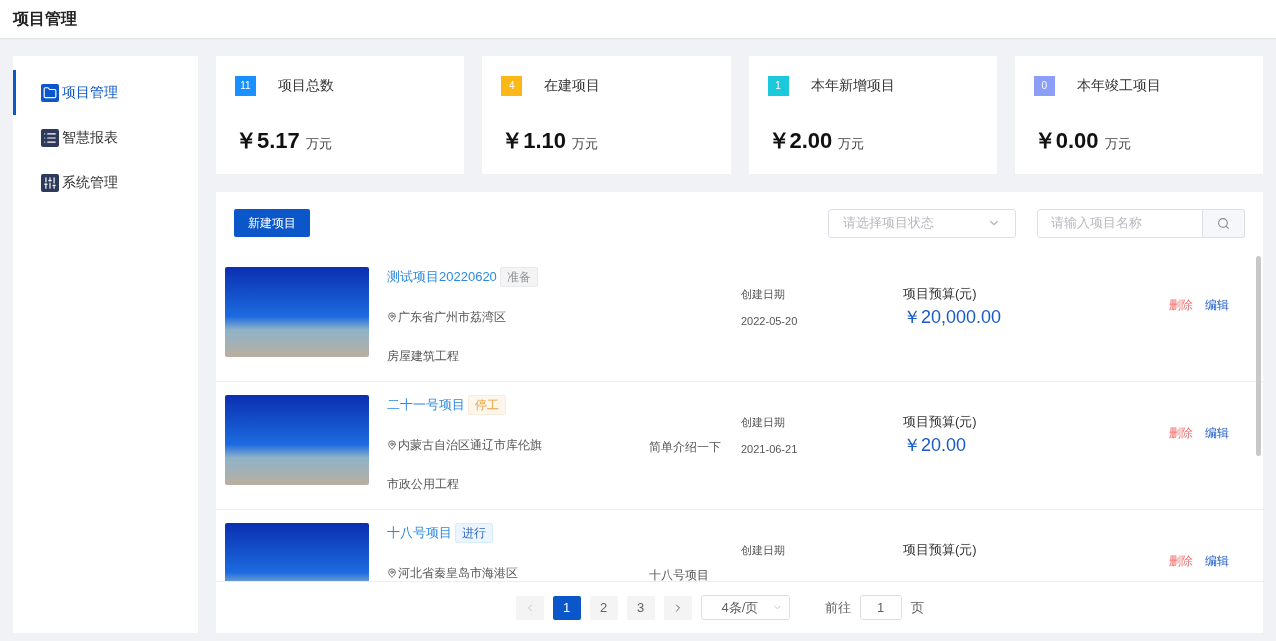  Describe the element at coordinates (50, 92) in the screenshot. I see `folder-icon` at that location.